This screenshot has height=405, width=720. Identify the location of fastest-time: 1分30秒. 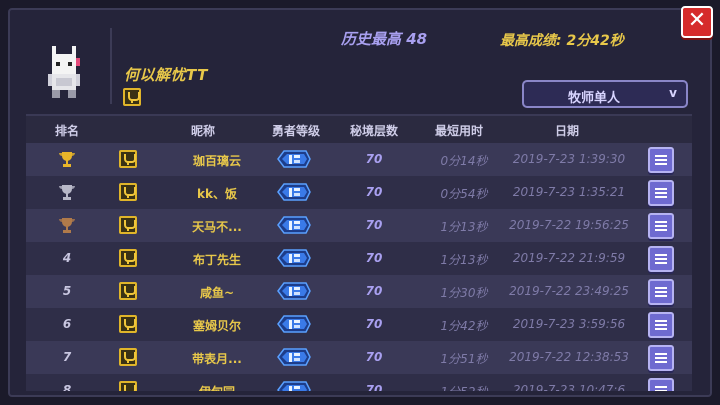
(464, 293).